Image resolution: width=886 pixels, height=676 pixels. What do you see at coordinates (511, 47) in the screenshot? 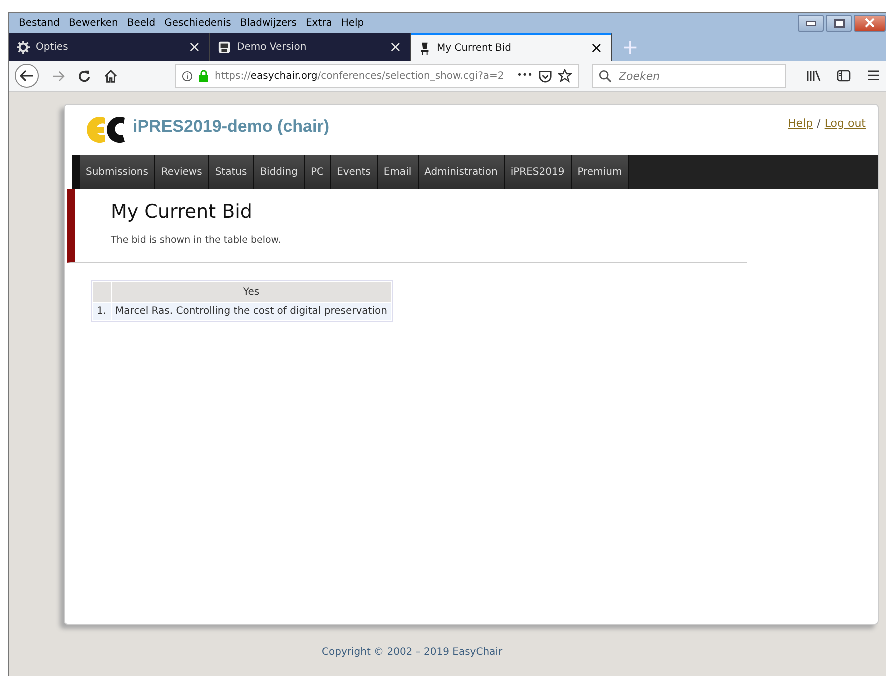
I see `browser-tab: My Current Bid ×` at bounding box center [511, 47].